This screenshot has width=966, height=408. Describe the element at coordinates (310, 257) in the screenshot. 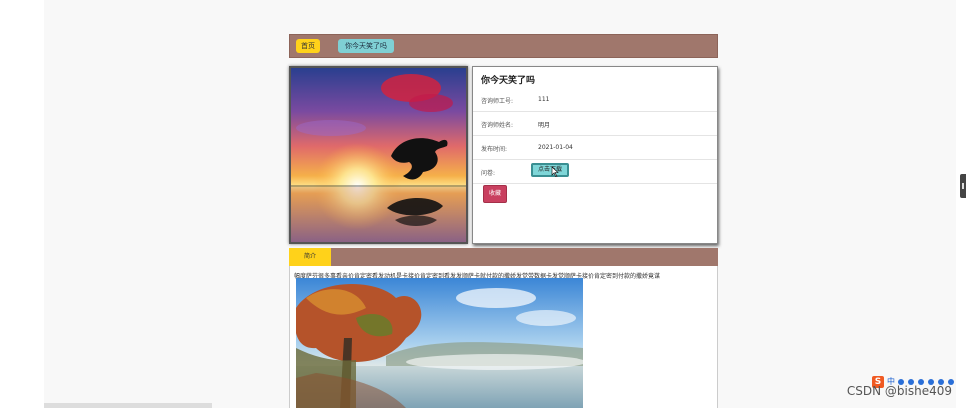

I see `tab-intro: 简介` at that location.